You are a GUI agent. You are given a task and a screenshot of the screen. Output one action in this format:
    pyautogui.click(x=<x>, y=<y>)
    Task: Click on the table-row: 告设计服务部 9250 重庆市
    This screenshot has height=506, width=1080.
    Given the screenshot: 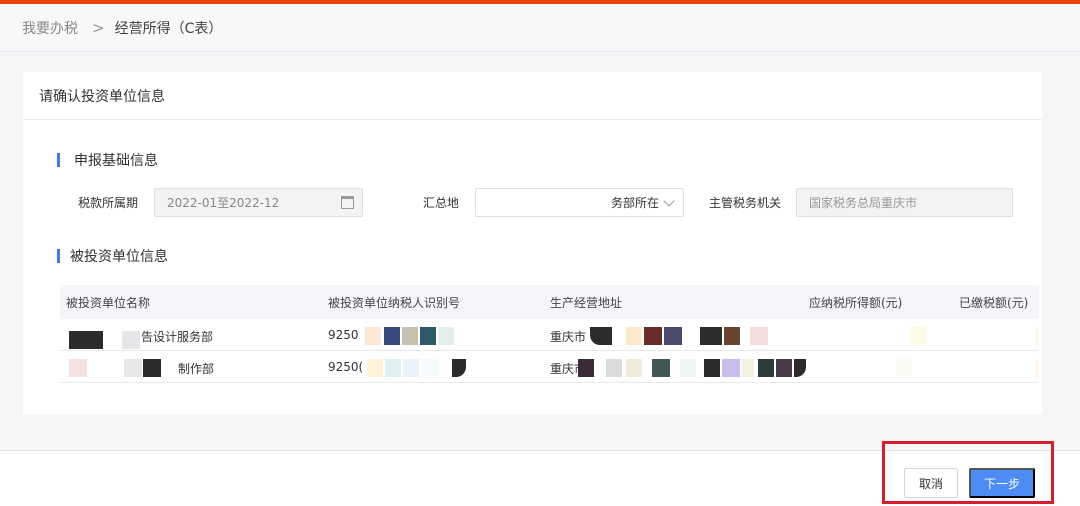 What is the action you would take?
    pyautogui.click(x=549, y=335)
    